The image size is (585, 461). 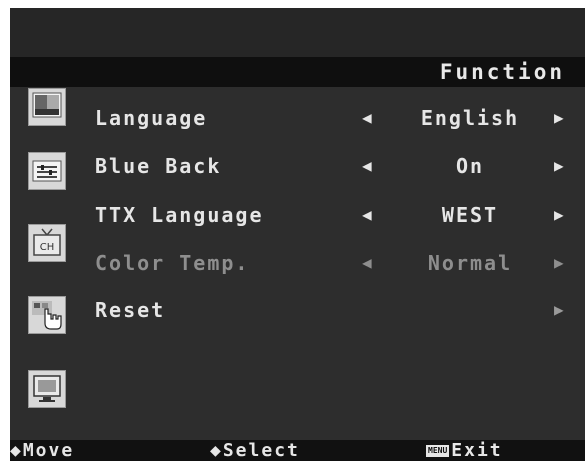 What do you see at coordinates (172, 263) in the screenshot?
I see `menu-row-label: Color Temp.` at bounding box center [172, 263].